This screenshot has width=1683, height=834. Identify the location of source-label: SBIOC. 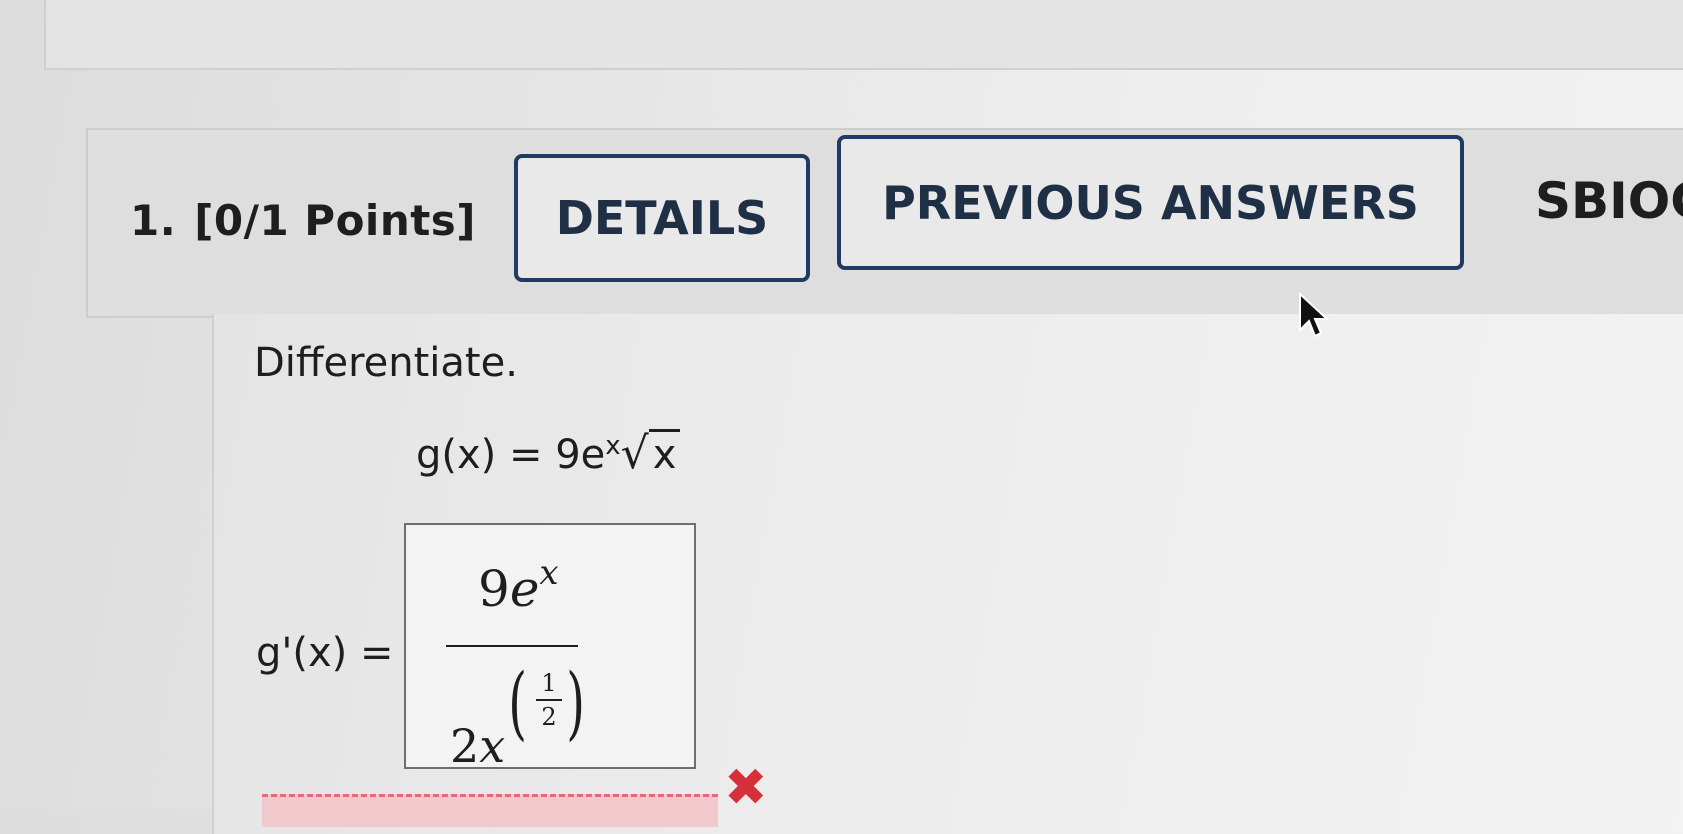
(1609, 201).